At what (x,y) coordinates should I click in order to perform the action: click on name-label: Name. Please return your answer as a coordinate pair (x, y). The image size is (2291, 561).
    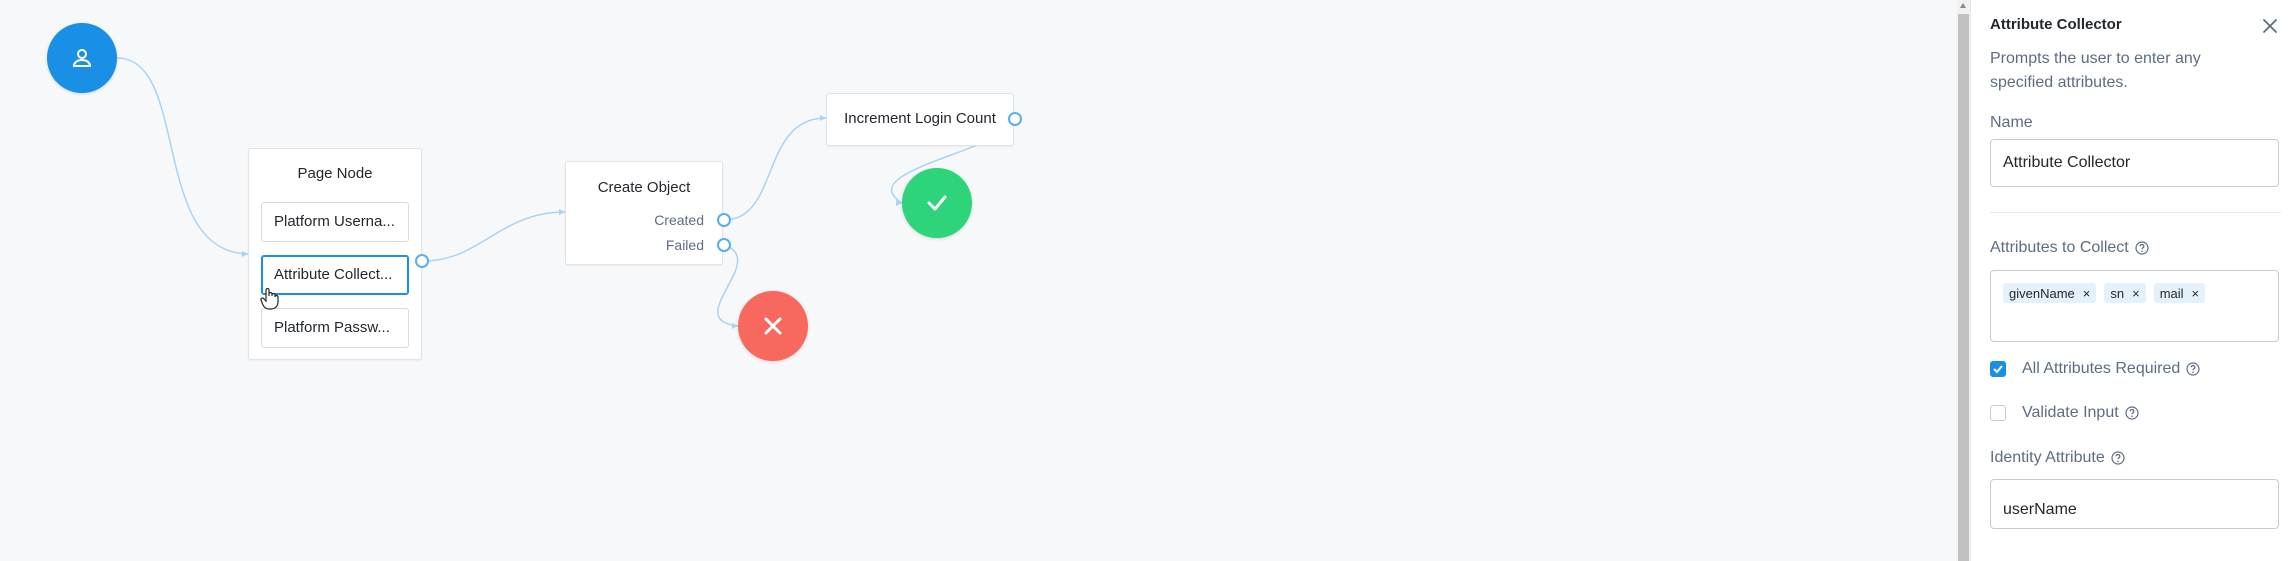
    Looking at the image, I should click on (2011, 123).